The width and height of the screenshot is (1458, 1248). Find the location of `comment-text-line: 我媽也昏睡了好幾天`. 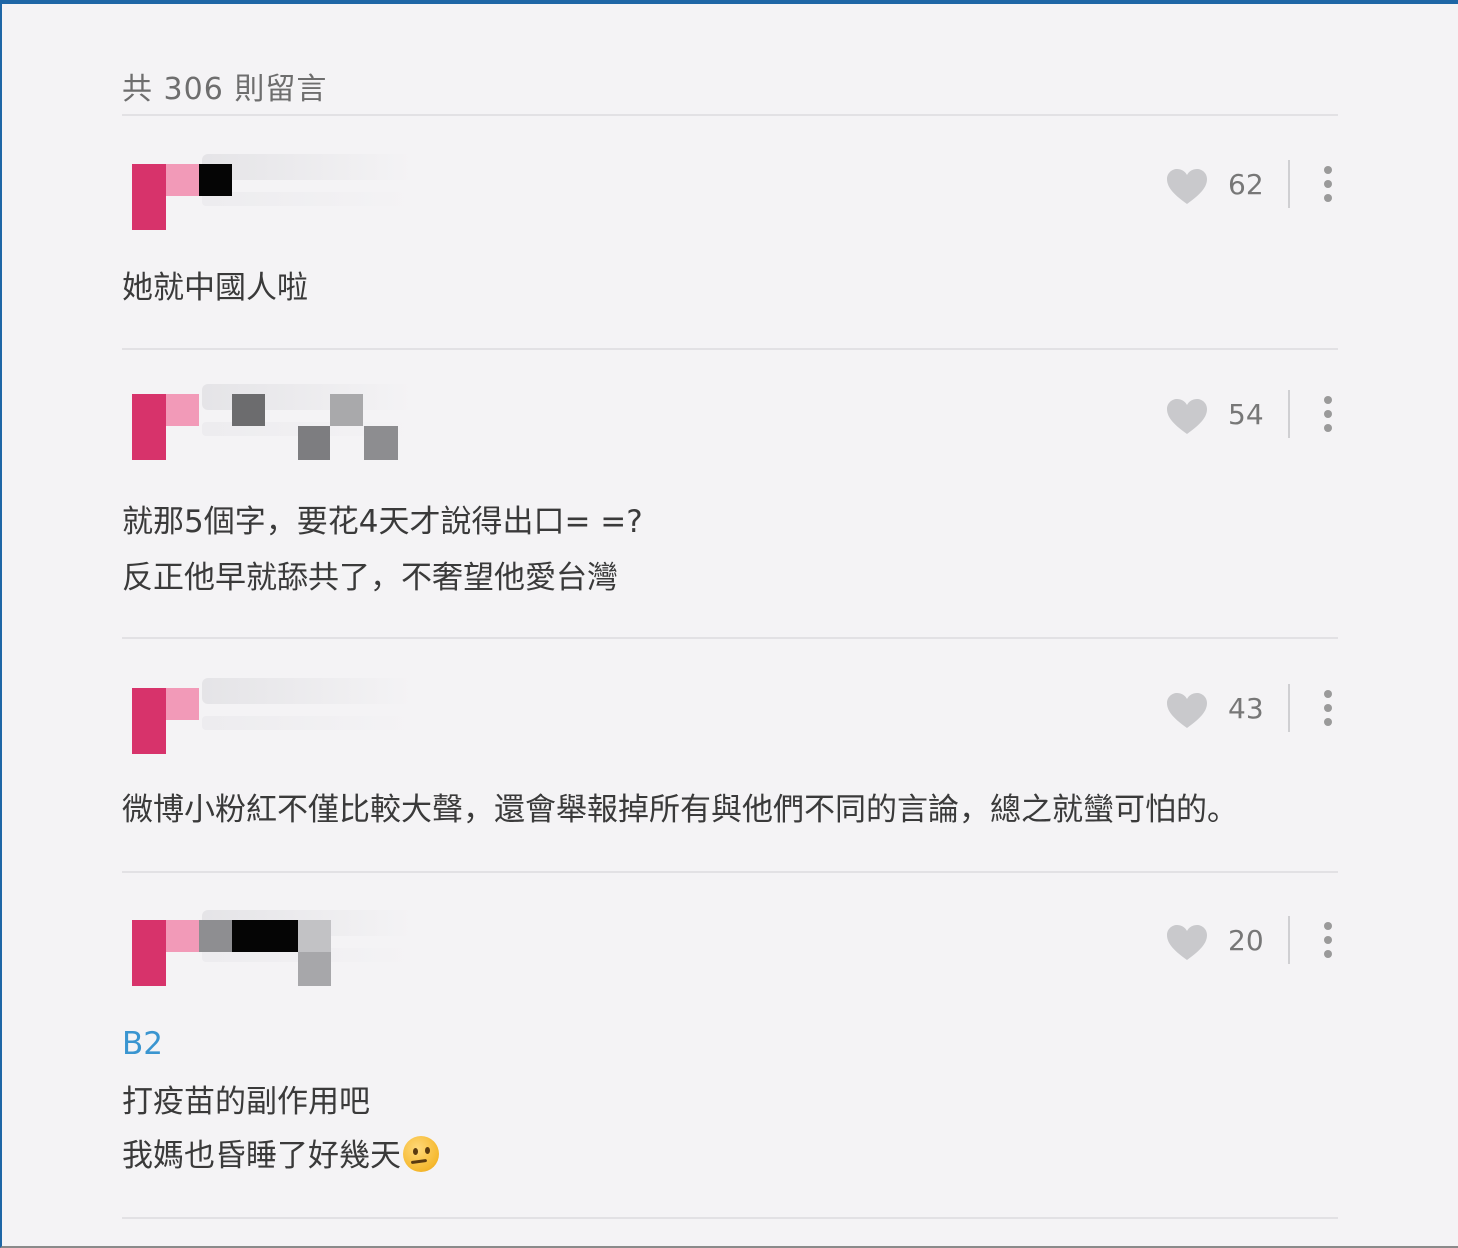

comment-text-line: 我媽也昏睡了好幾天 is located at coordinates (280, 1156).